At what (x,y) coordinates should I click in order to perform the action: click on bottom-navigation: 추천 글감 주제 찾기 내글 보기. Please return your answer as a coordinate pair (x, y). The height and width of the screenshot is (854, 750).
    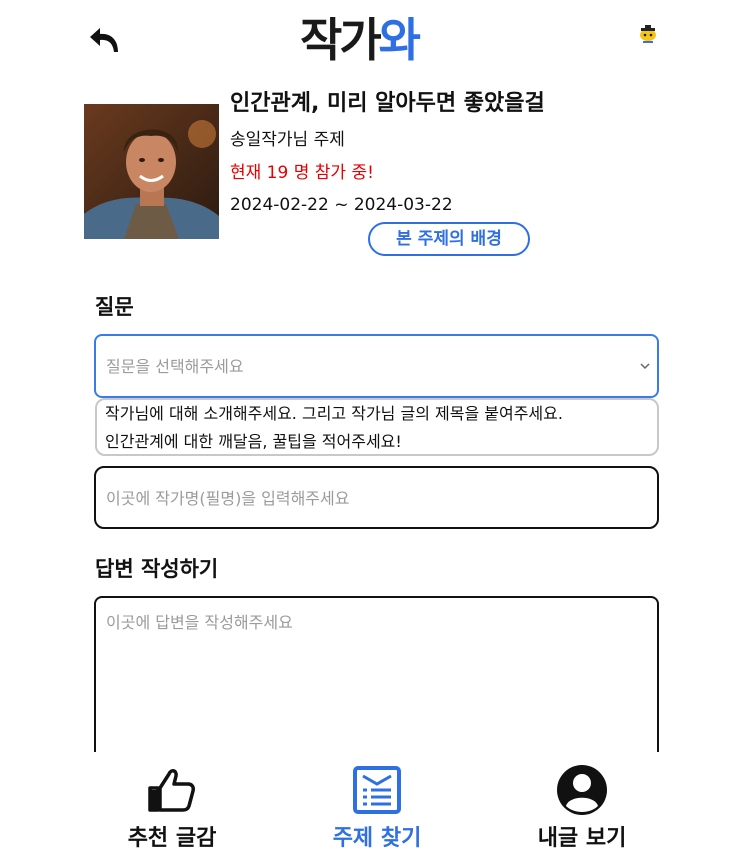
    Looking at the image, I should click on (375, 803).